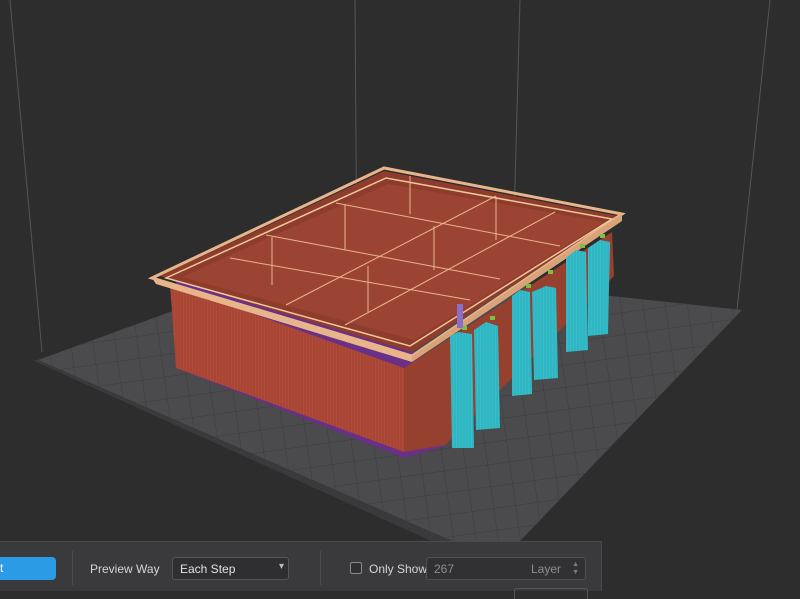 This screenshot has width=800, height=599. Describe the element at coordinates (208, 569) in the screenshot. I see `preview-way-value: Each Step` at that location.